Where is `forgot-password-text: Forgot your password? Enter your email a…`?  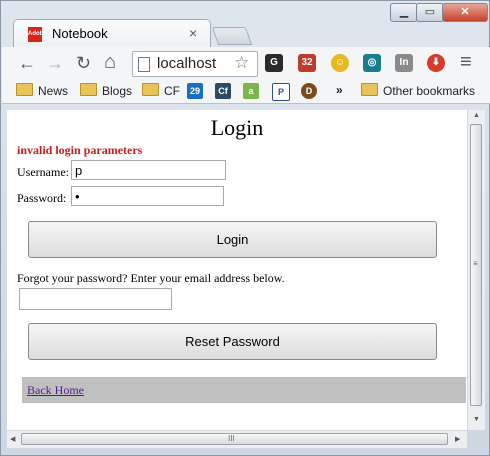 forgot-password-text: Forgot your password? Enter your email a… is located at coordinates (151, 278).